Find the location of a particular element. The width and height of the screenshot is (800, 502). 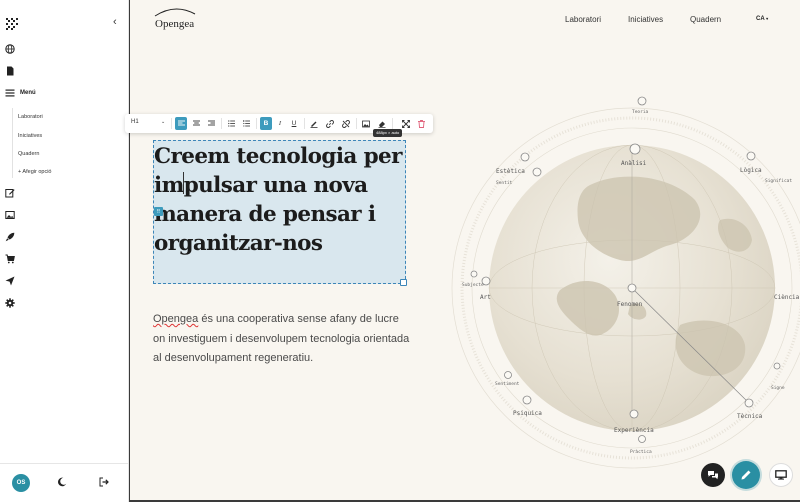

edit-icon is located at coordinates (10, 193).